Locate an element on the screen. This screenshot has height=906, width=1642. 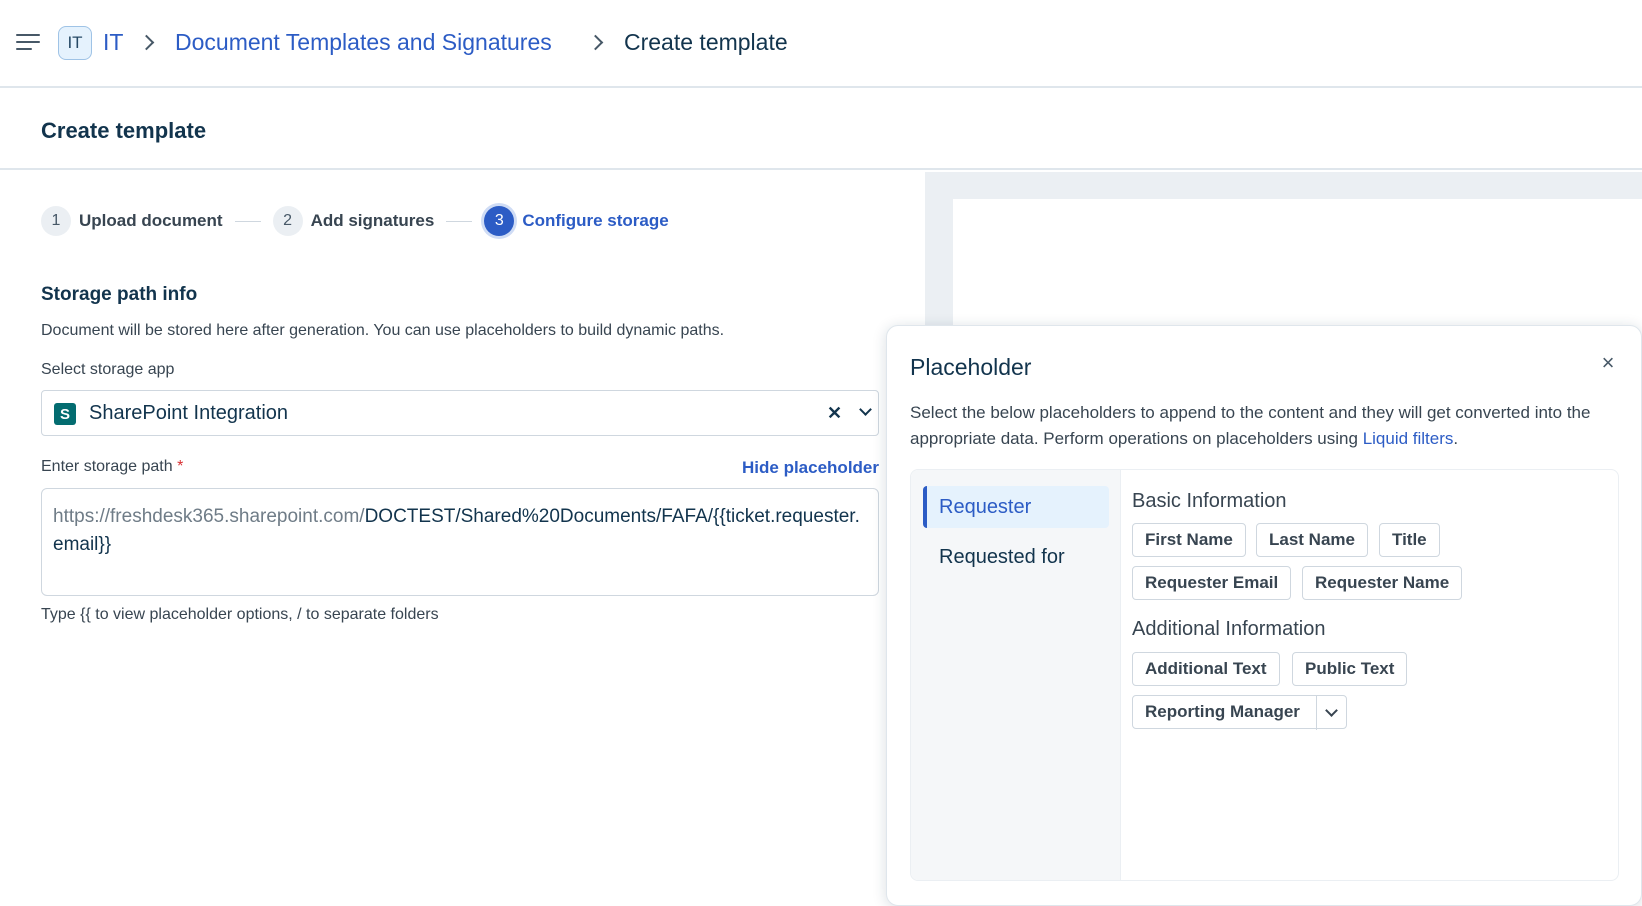
group-title-additional: Additional Information is located at coordinates (1229, 629).